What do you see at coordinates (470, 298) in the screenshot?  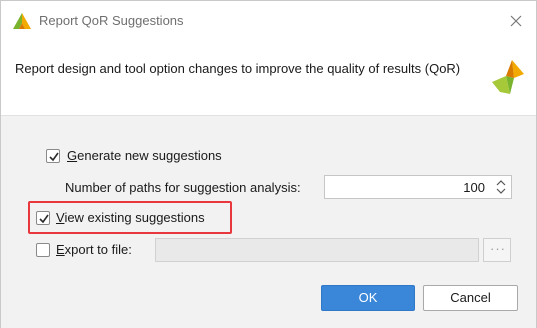 I see `cancel-button: Cancel` at bounding box center [470, 298].